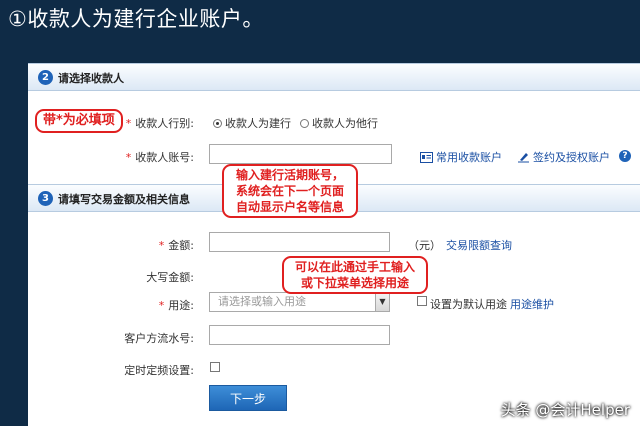 This screenshot has width=640, height=426. Describe the element at coordinates (469, 157) in the screenshot. I see `frequent-accounts-text: 常用收款账户` at that location.